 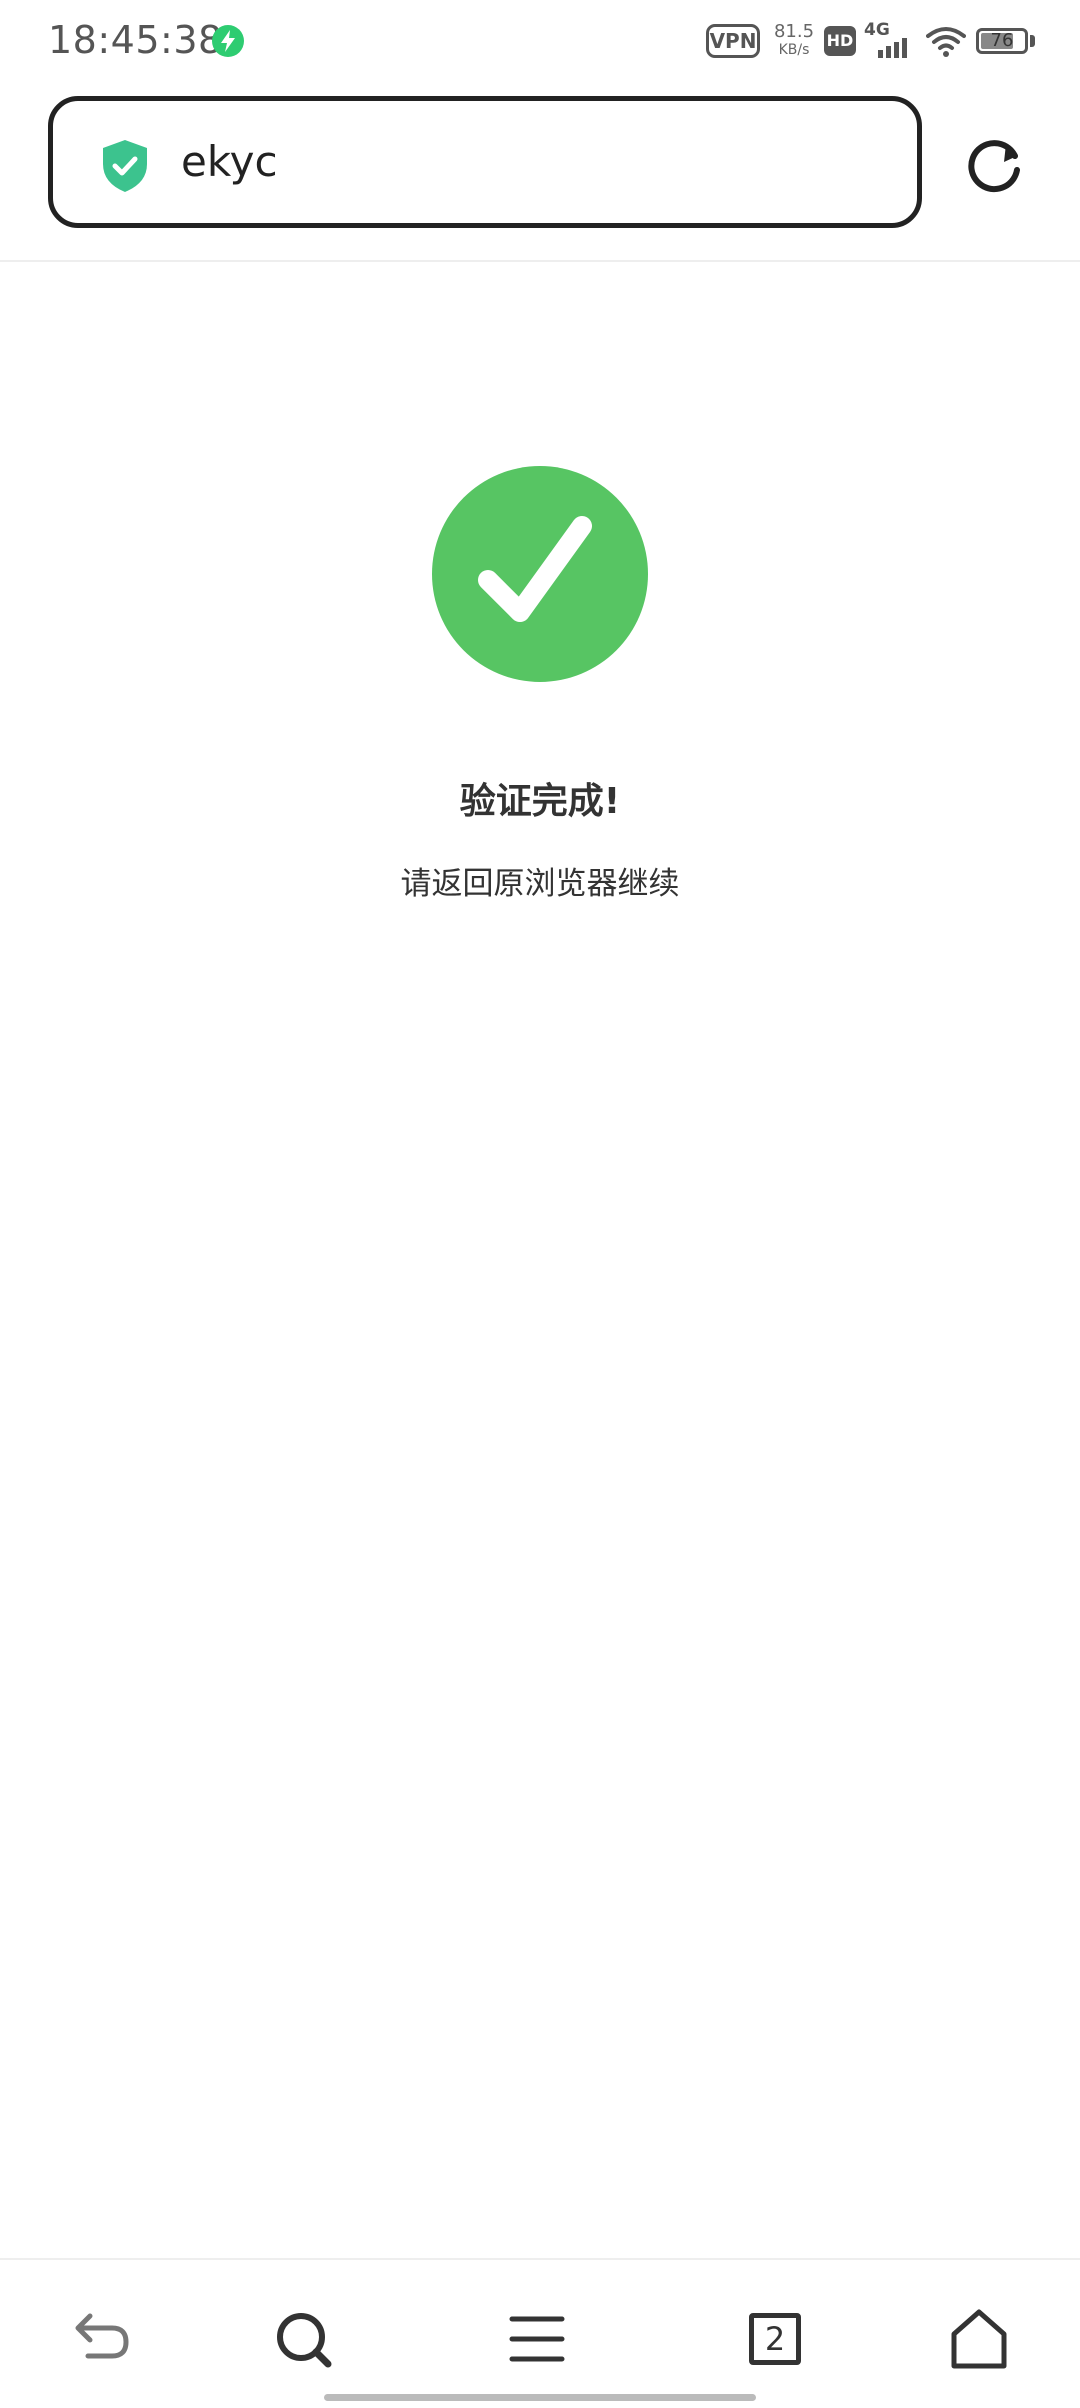 I want to click on browser-toolbar: ekyc, so click(x=540, y=172).